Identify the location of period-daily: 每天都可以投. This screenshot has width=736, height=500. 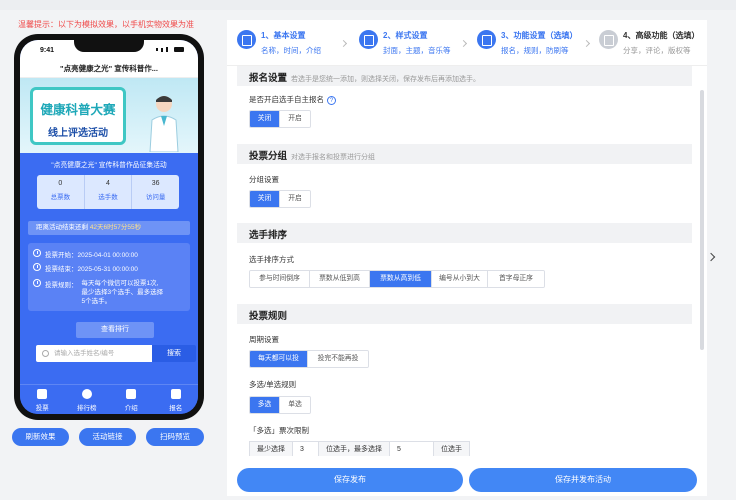
(279, 359).